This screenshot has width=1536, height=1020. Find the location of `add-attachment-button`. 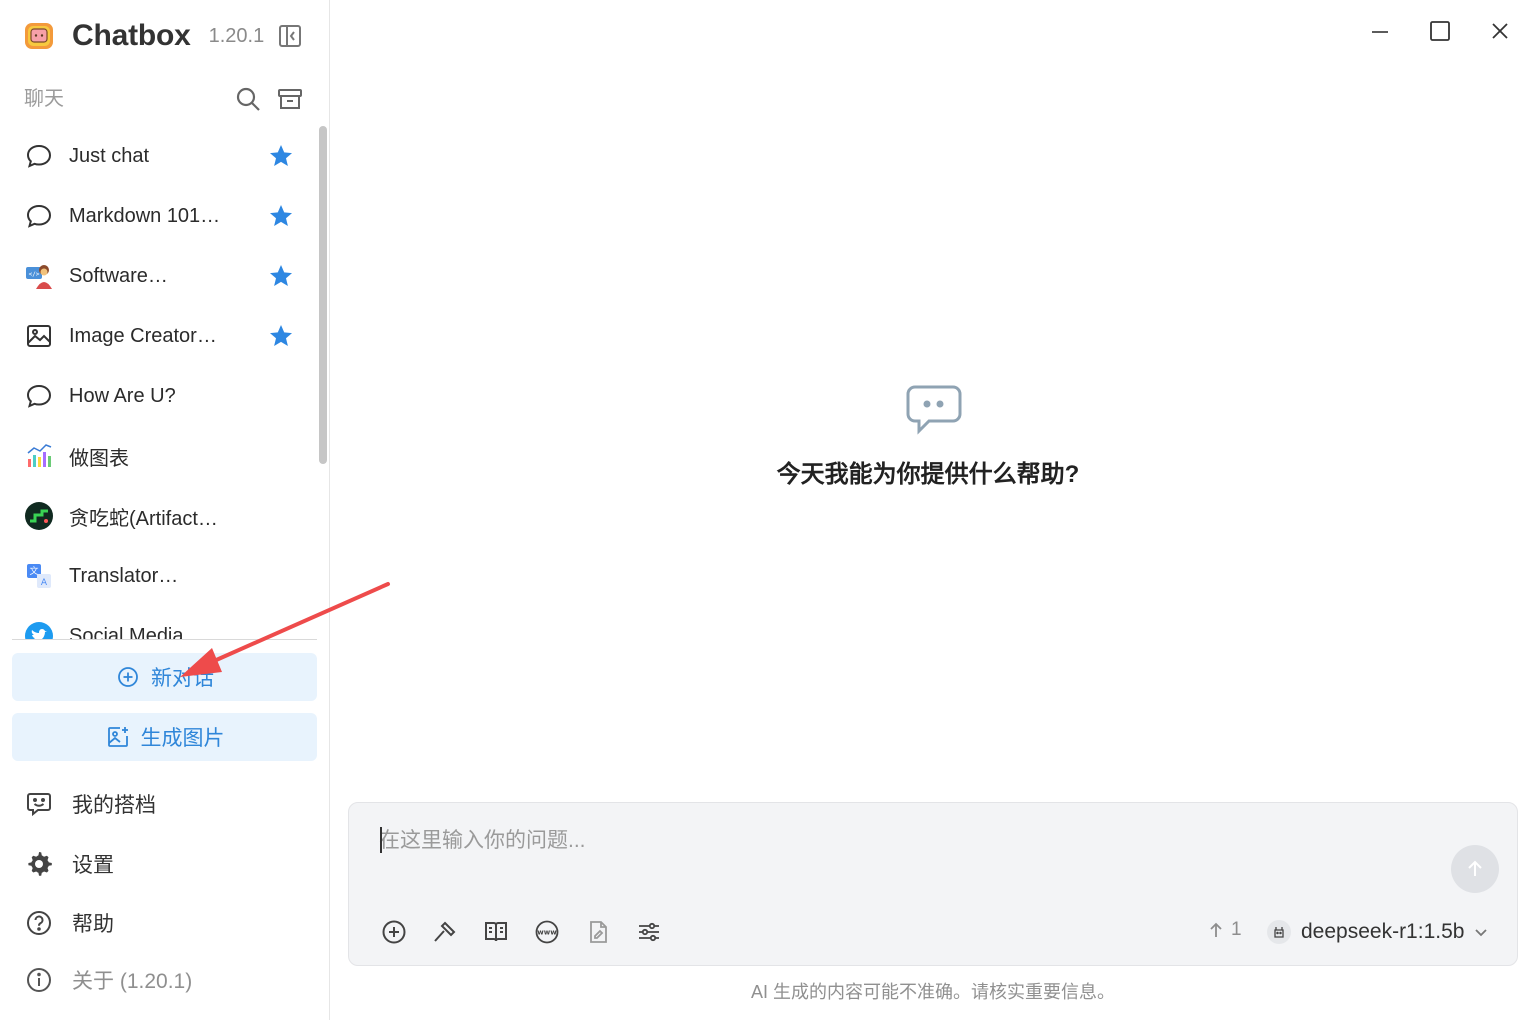

add-attachment-button is located at coordinates (394, 932).